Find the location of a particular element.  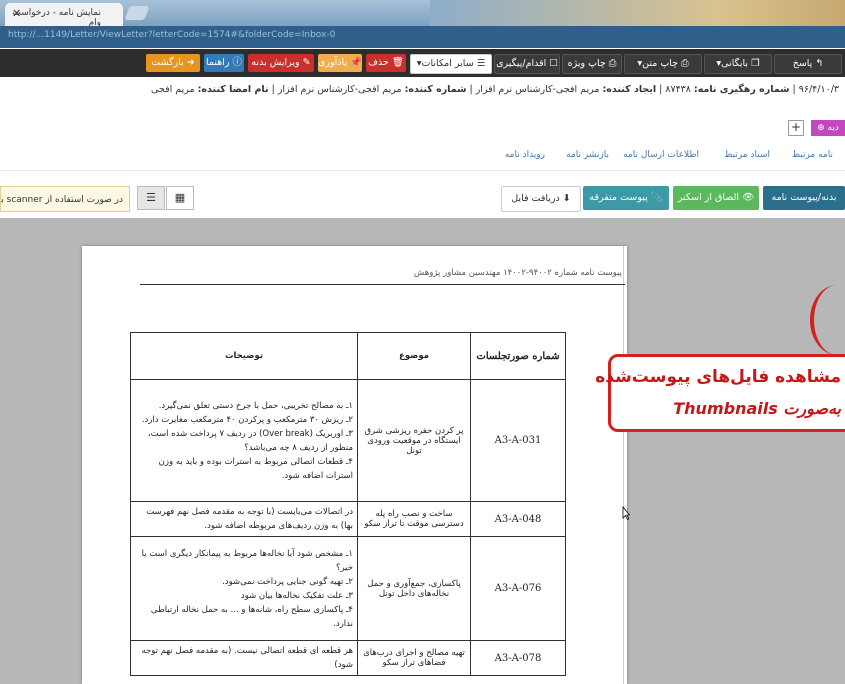

creator-label: ایجاد کننده: is located at coordinates (629, 89).